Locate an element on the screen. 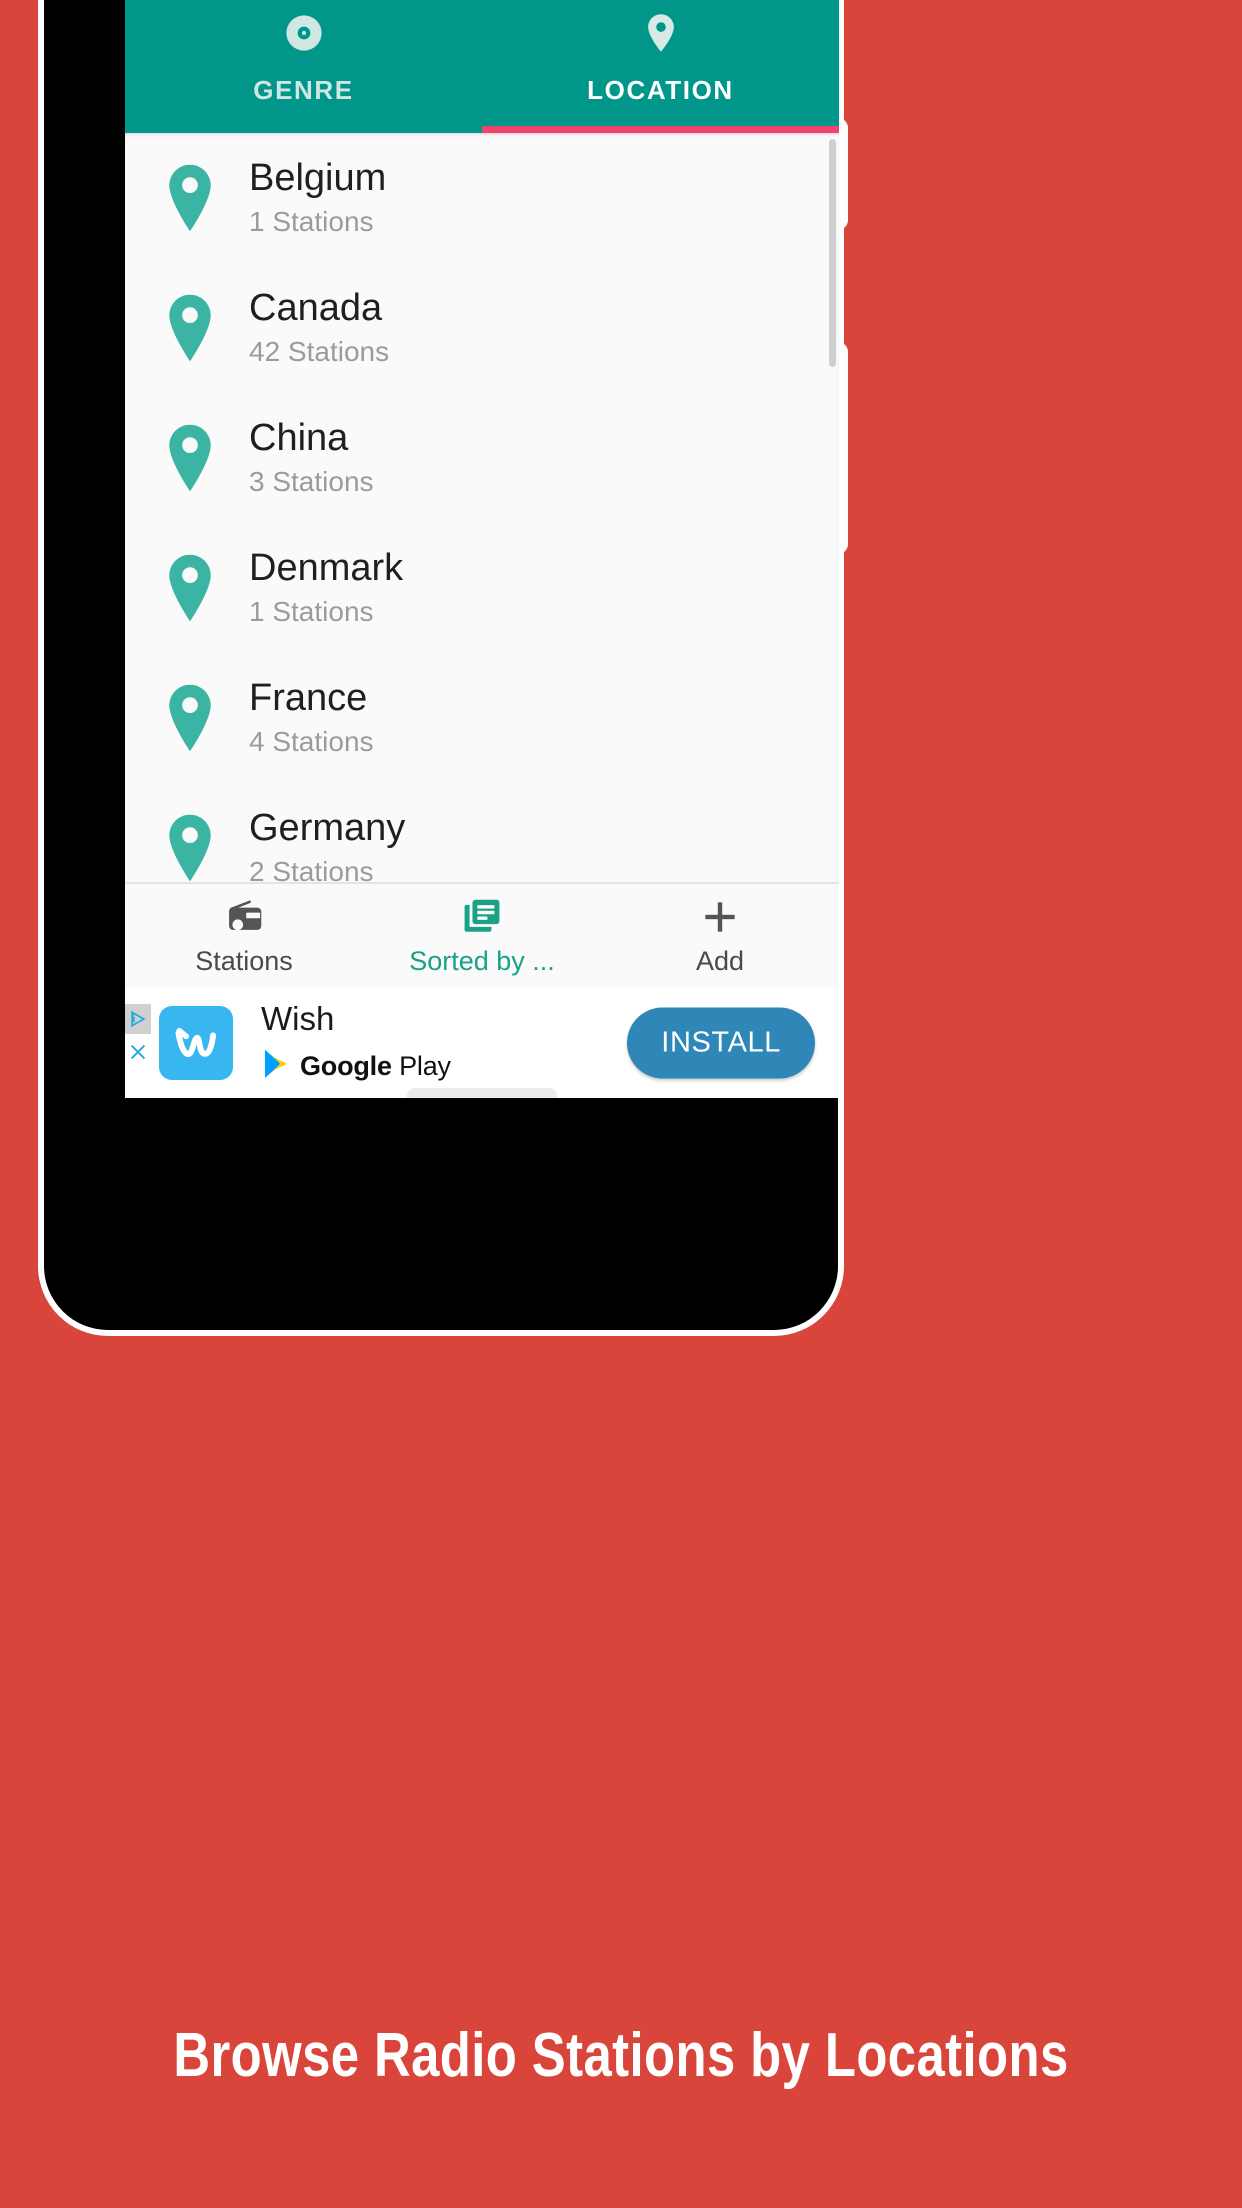  list-item-texts: France 4 Stations is located at coordinates (311, 717).